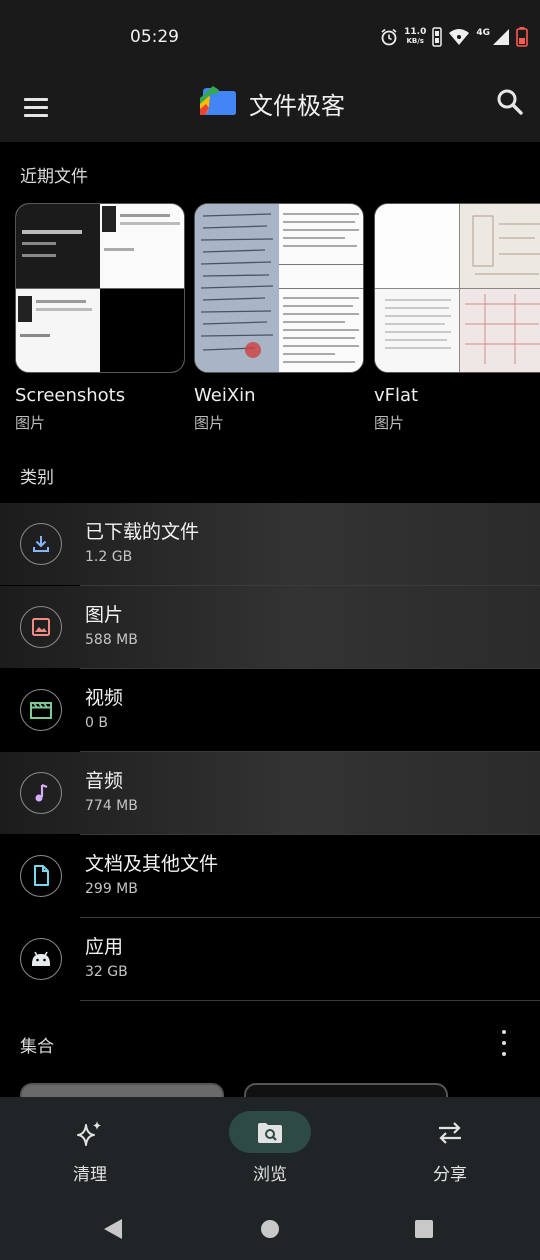  I want to click on category-size: 0 B, so click(96, 723).